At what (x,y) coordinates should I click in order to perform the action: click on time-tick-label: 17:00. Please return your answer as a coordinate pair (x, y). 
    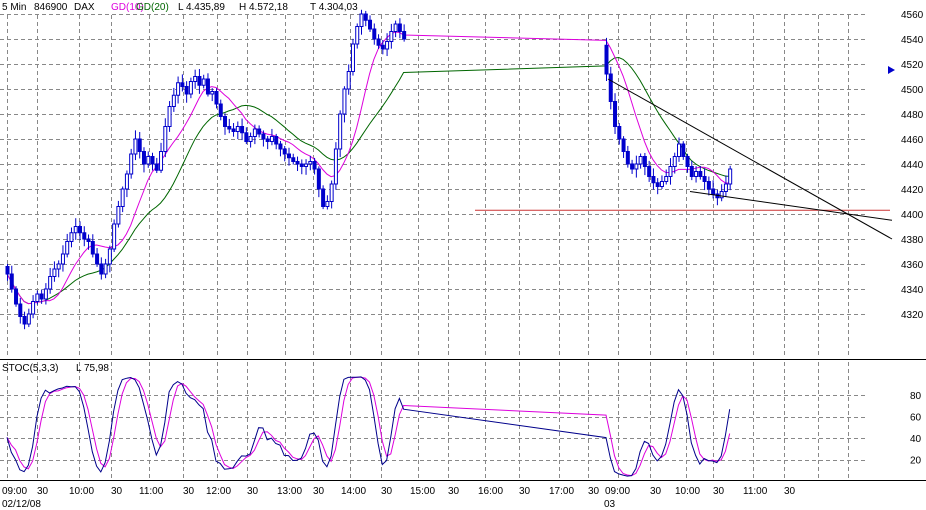
    Looking at the image, I should click on (561, 491).